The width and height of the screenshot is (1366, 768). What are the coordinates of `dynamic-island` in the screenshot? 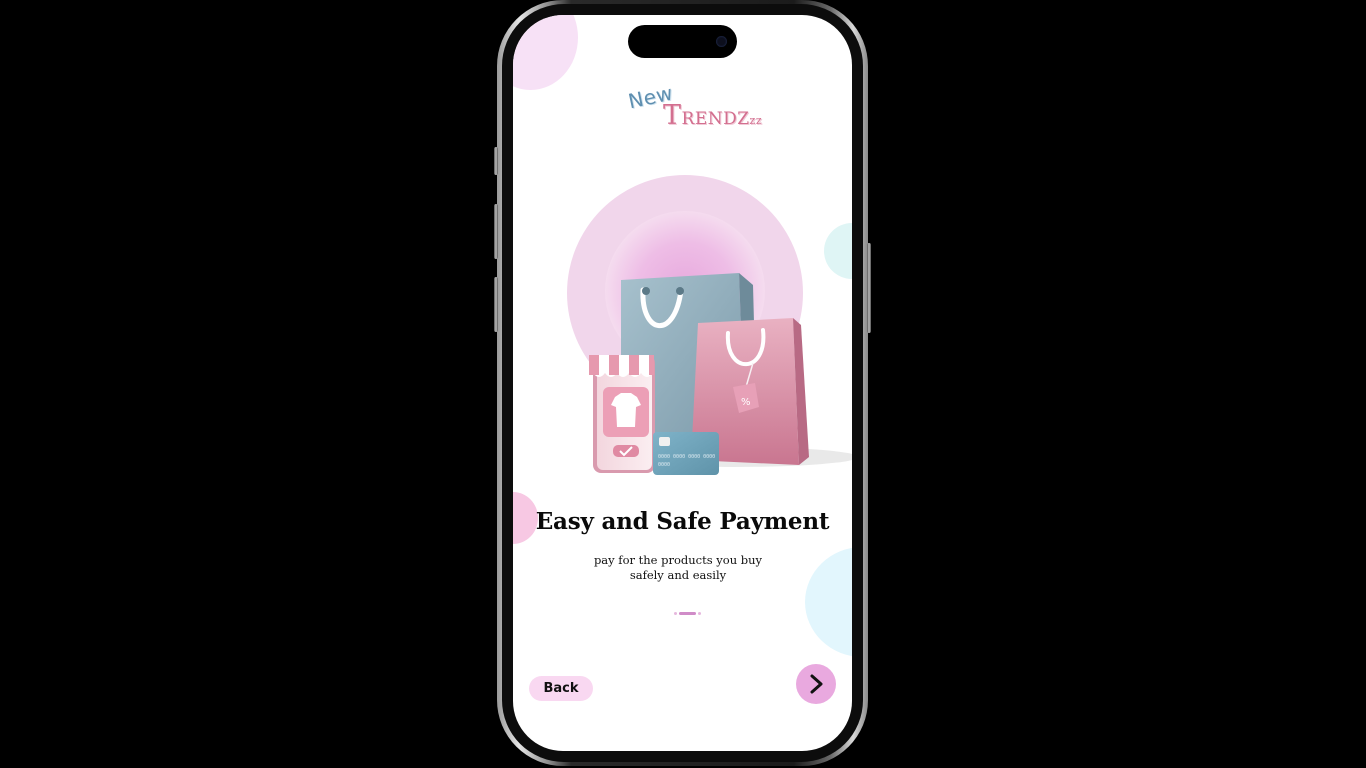 It's located at (682, 41).